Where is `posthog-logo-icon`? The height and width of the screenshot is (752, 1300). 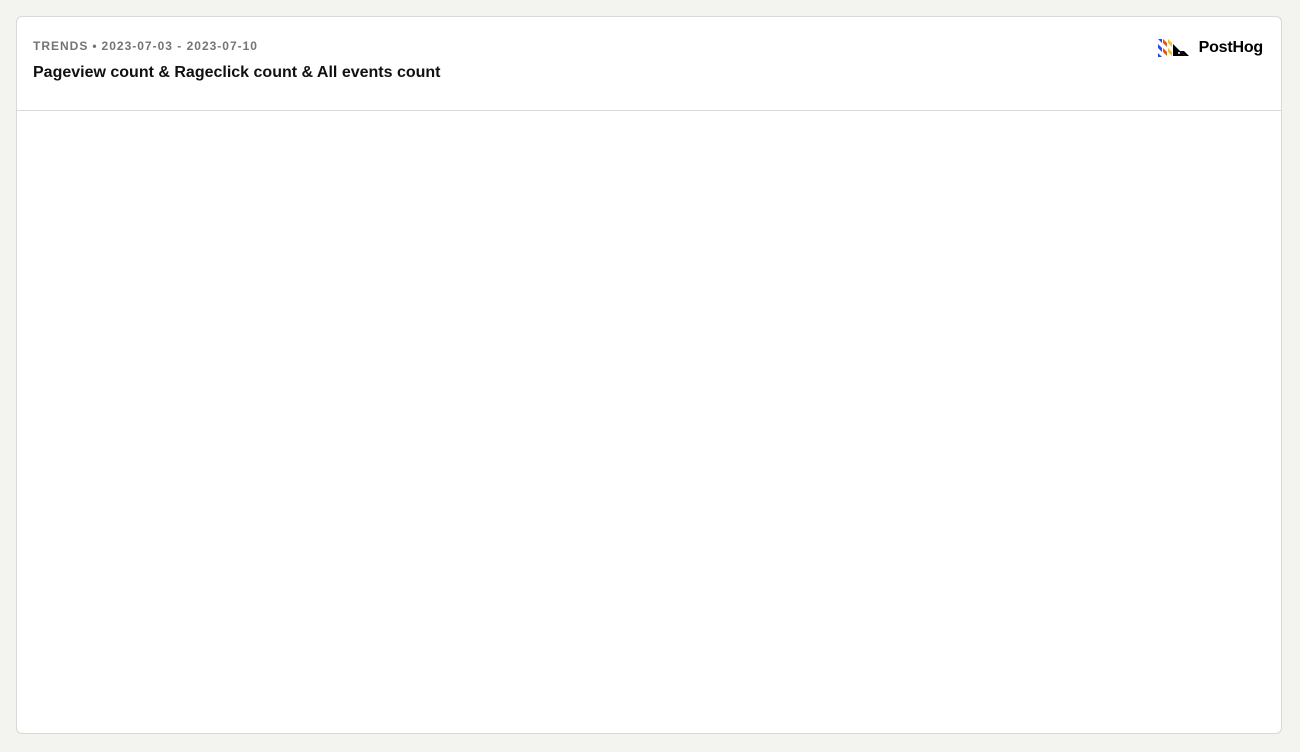
posthog-logo-icon is located at coordinates (1173, 48).